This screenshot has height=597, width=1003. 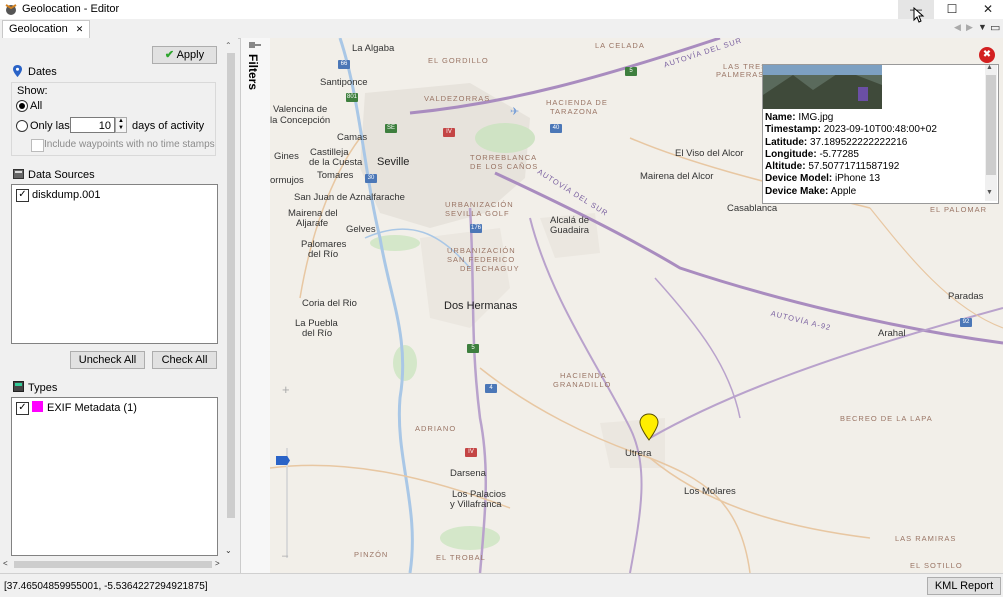 I want to click on days-stepper: ▲ ▼, so click(x=121, y=125).